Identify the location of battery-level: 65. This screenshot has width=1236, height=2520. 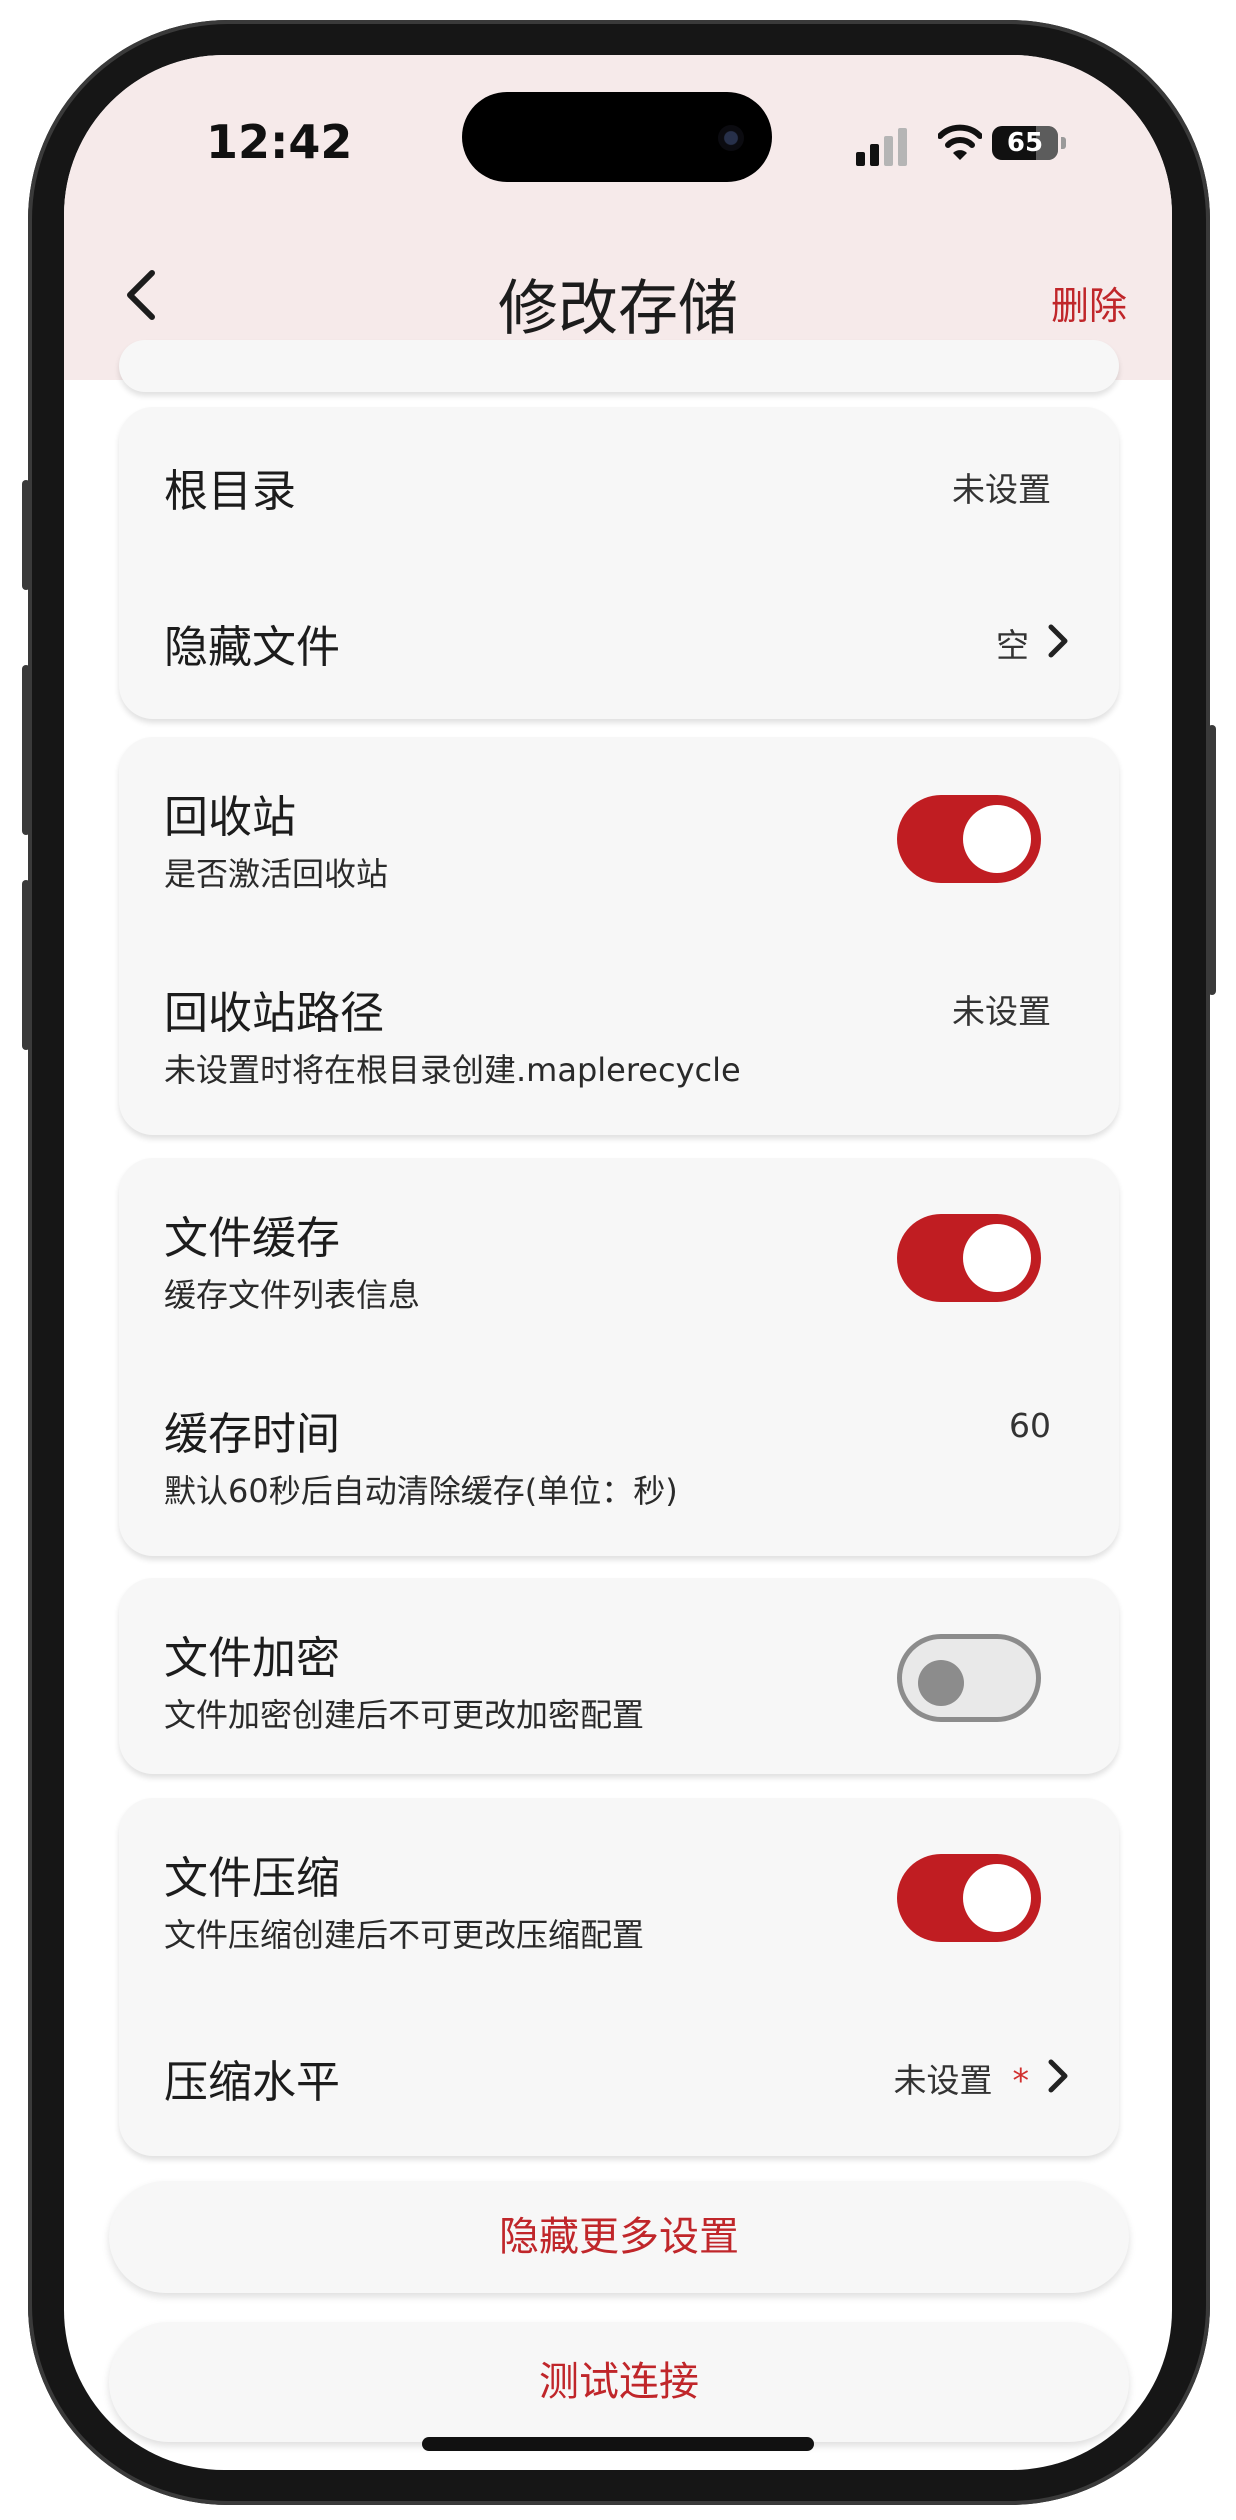
(1025, 143).